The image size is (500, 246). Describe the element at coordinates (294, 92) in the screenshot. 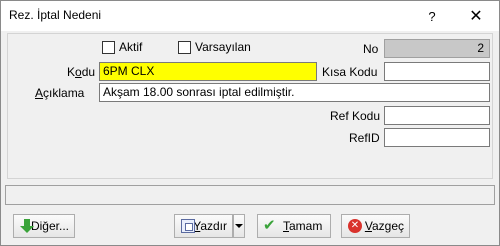

I see `aciklama-input: Akşam 18.00 sonrası iptal edilmiştir.` at that location.